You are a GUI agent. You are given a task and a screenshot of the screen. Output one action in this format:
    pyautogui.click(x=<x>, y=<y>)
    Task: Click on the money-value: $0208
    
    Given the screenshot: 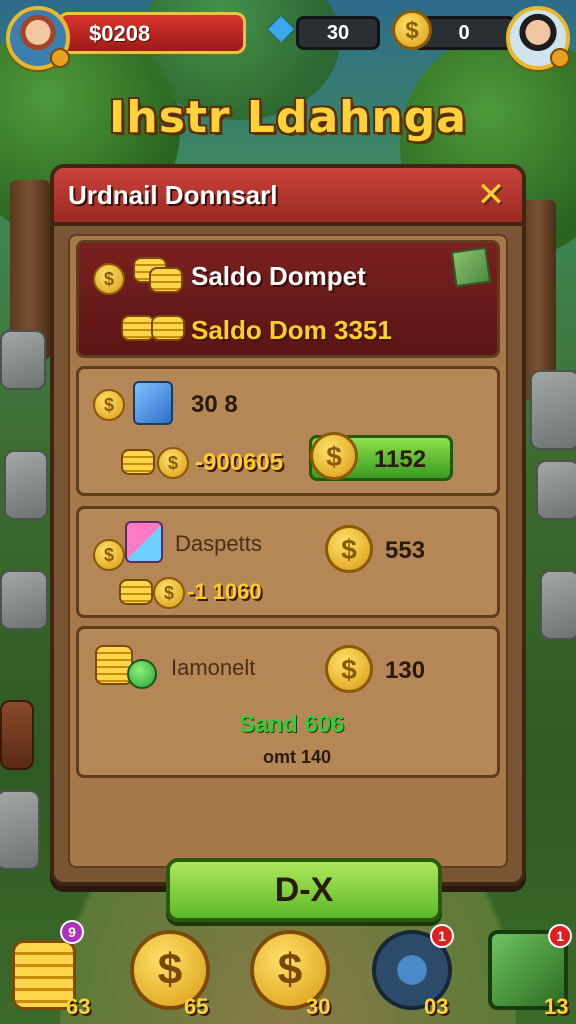 What is the action you would take?
    pyautogui.click(x=120, y=33)
    